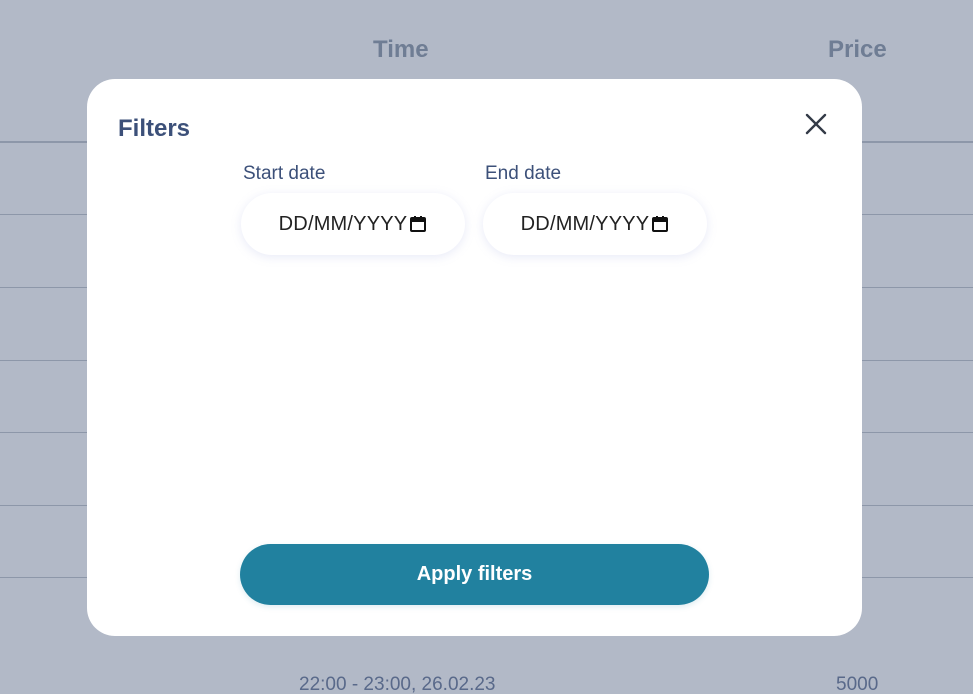 The image size is (973, 694). What do you see at coordinates (397, 684) in the screenshot?
I see `row-time: 22:00 - 23:00, 26.02.23` at bounding box center [397, 684].